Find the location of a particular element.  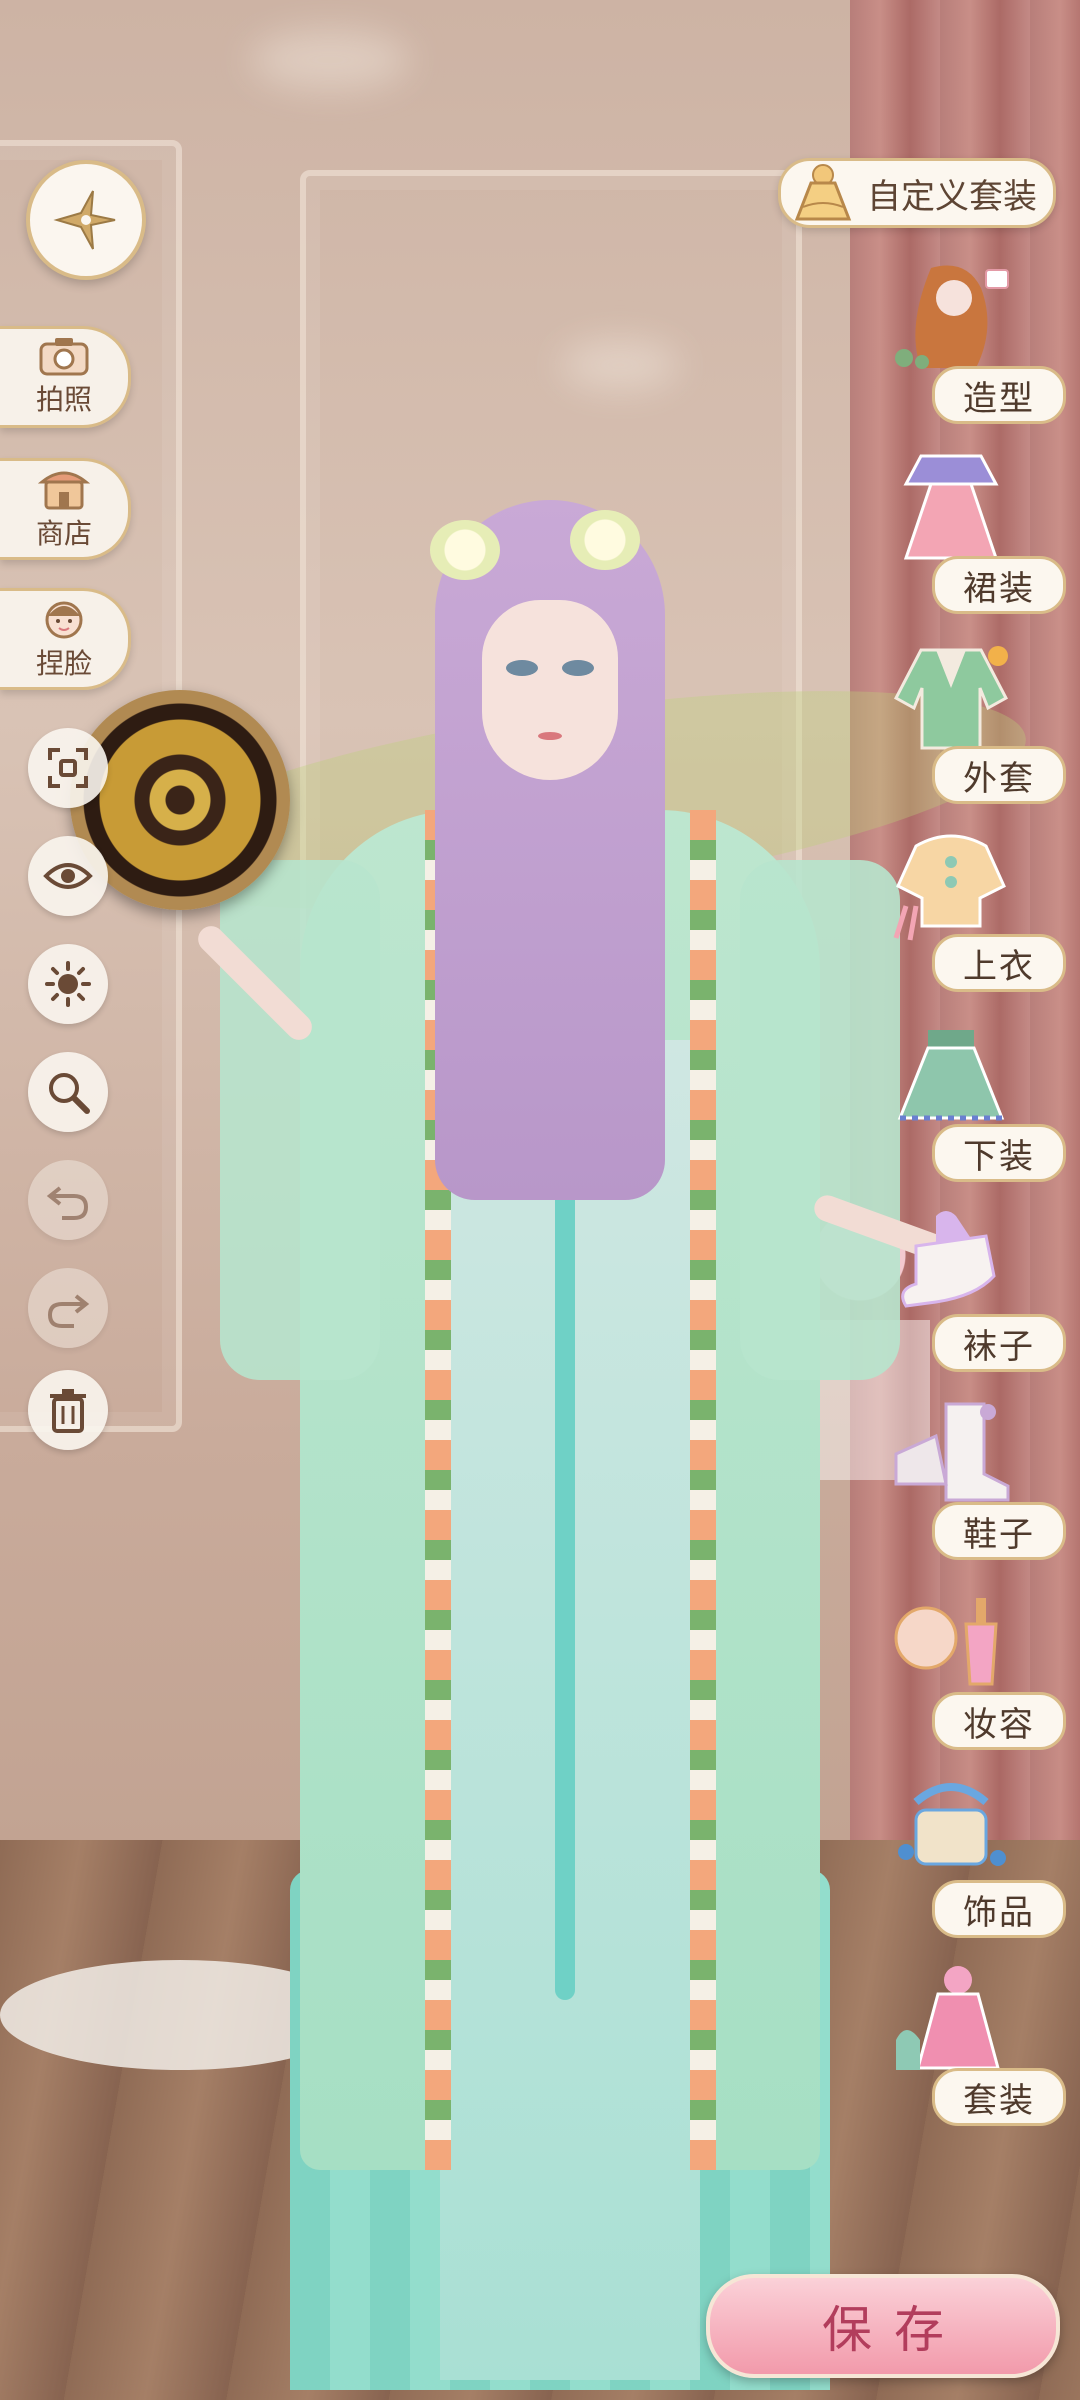

category-tag: 造型 is located at coordinates (999, 395).